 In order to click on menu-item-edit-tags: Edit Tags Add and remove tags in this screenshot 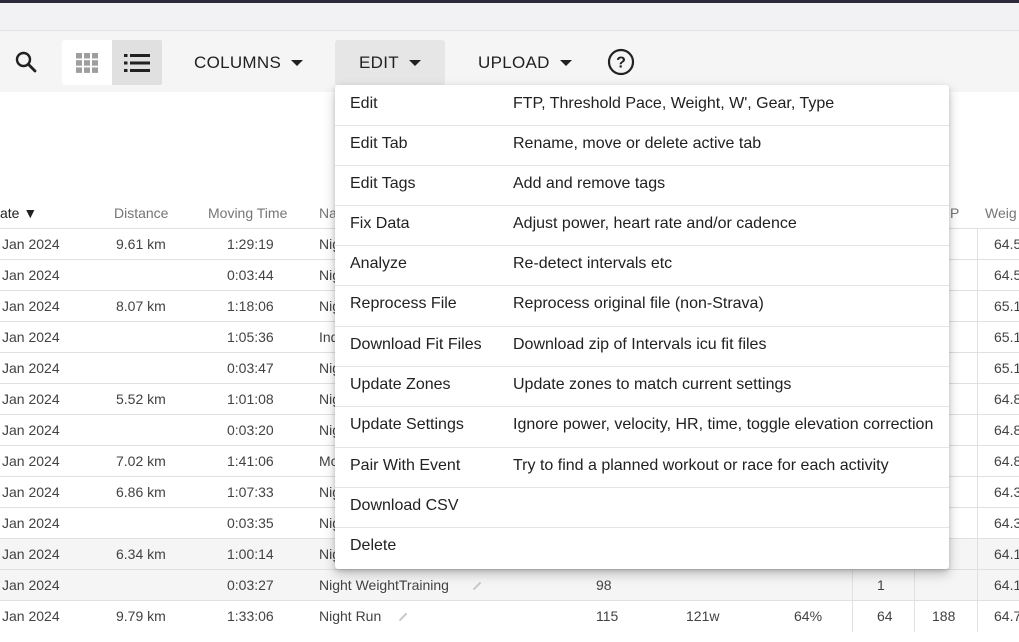, I will do `click(642, 185)`.